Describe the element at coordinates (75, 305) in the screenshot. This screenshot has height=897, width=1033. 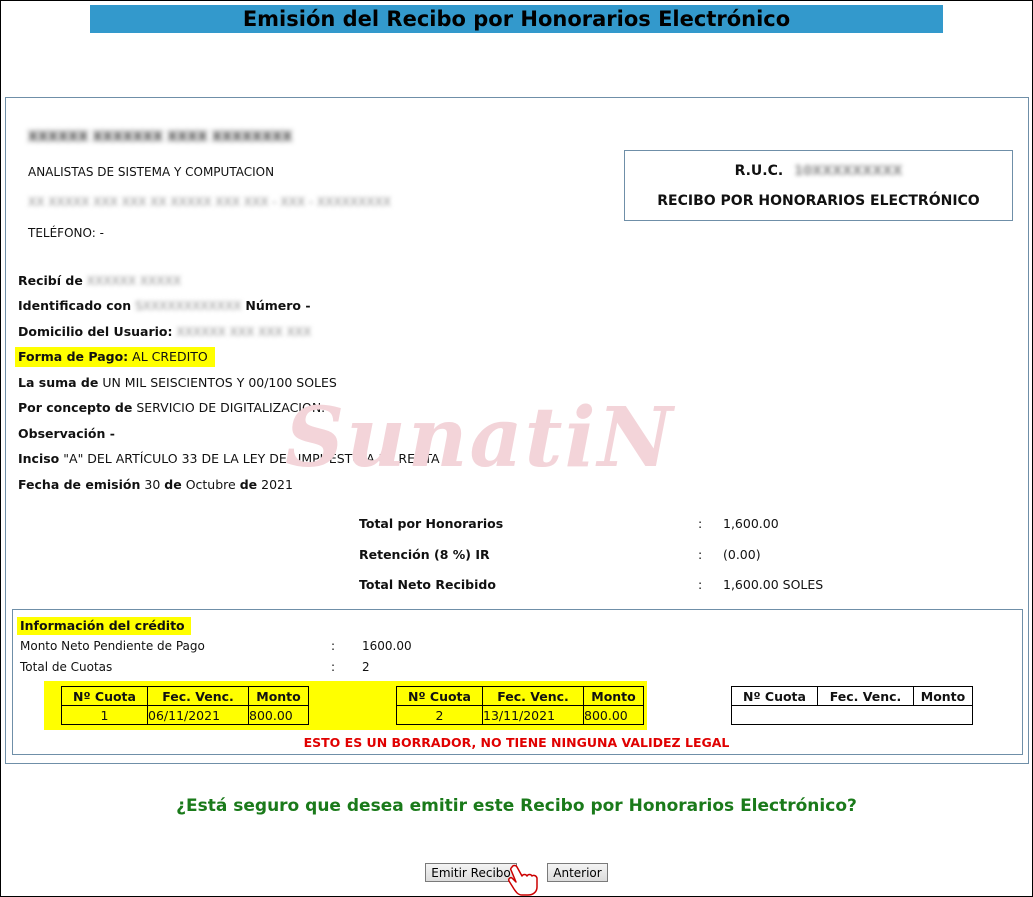
I see `id-label: Identificado con` at that location.